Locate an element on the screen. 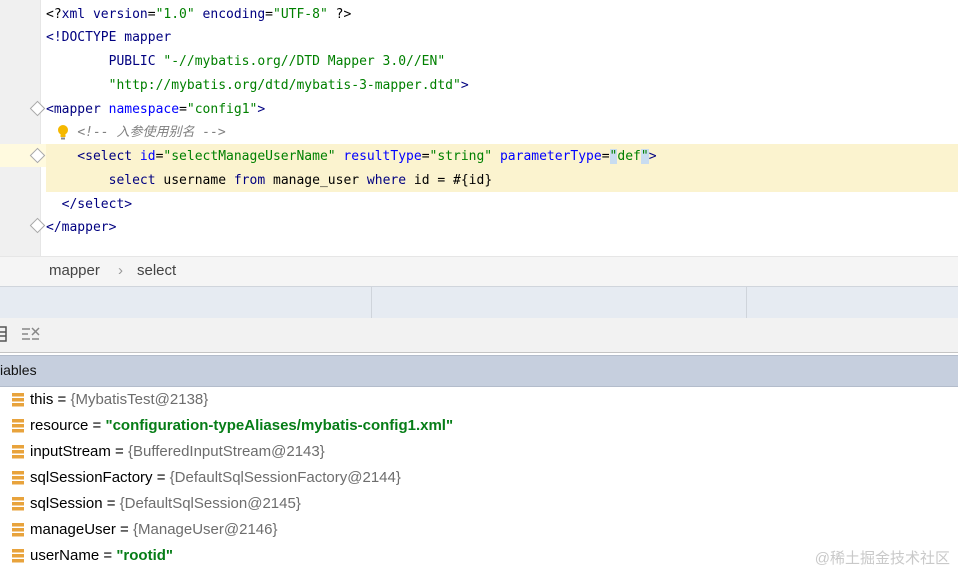 Image resolution: width=958 pixels, height=574 pixels. breadcrumb: mapper › select is located at coordinates (479, 271).